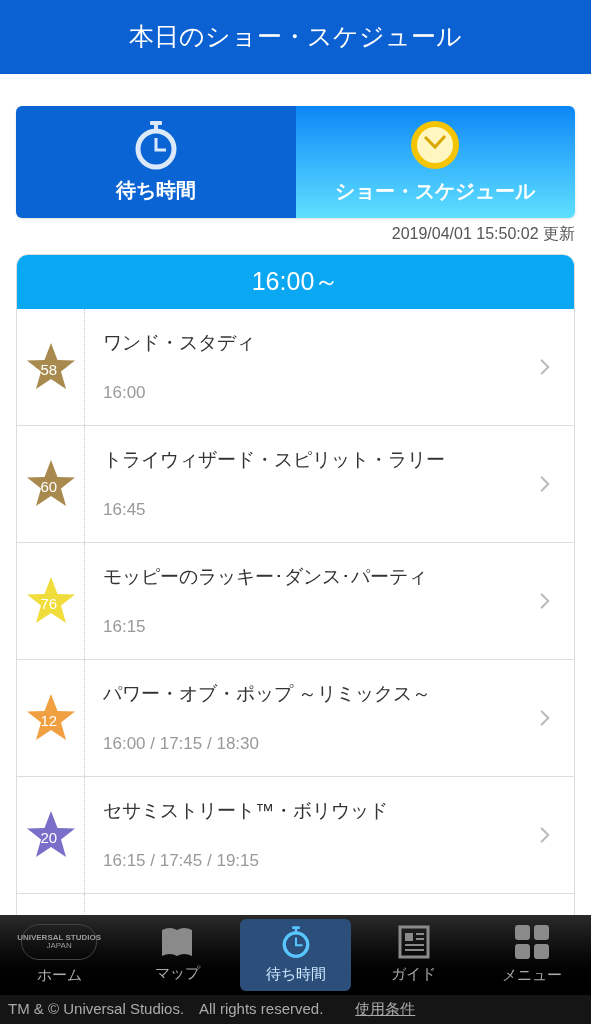 Image resolution: width=591 pixels, height=1024 pixels. Describe the element at coordinates (413, 941) in the screenshot. I see `newspaper-icon` at that location.